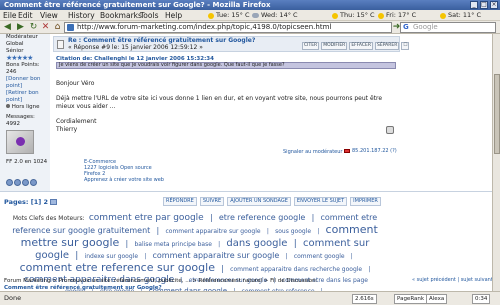 This screenshot has width=500, height=305. I want to click on stop-icon: ✕, so click(45, 27).